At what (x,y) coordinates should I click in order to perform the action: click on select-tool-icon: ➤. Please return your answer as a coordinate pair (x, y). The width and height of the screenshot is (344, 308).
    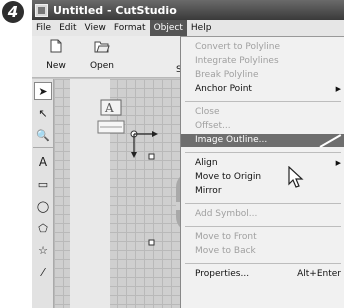
    Looking at the image, I should click on (43, 91).